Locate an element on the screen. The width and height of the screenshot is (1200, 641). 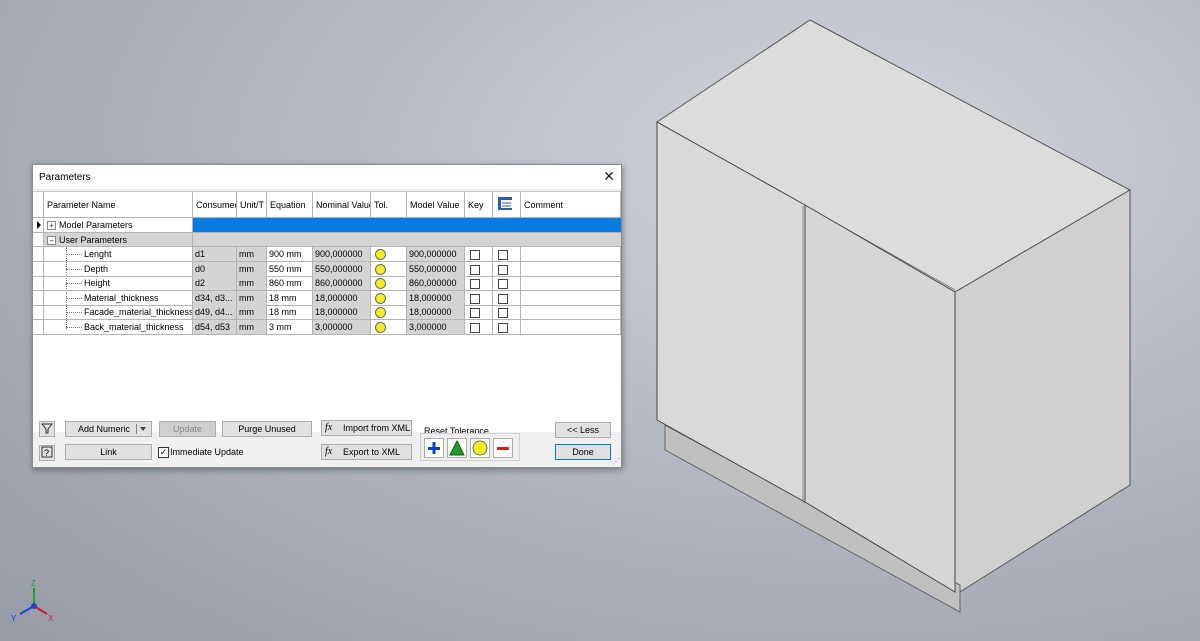
immediate-update-checkbox: ✓ is located at coordinates (163, 452).